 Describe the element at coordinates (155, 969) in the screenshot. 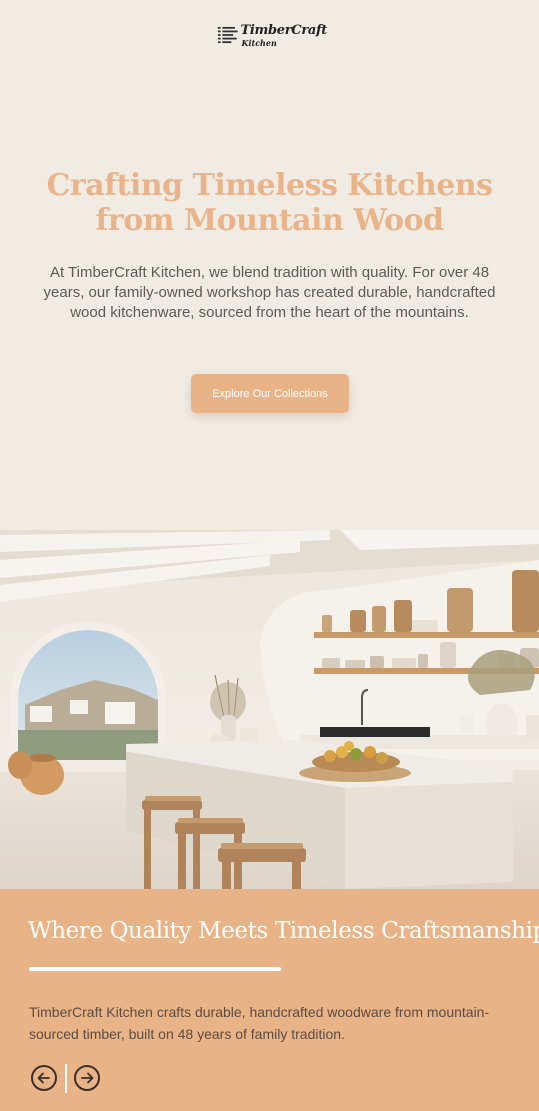

I see `title-underline` at that location.